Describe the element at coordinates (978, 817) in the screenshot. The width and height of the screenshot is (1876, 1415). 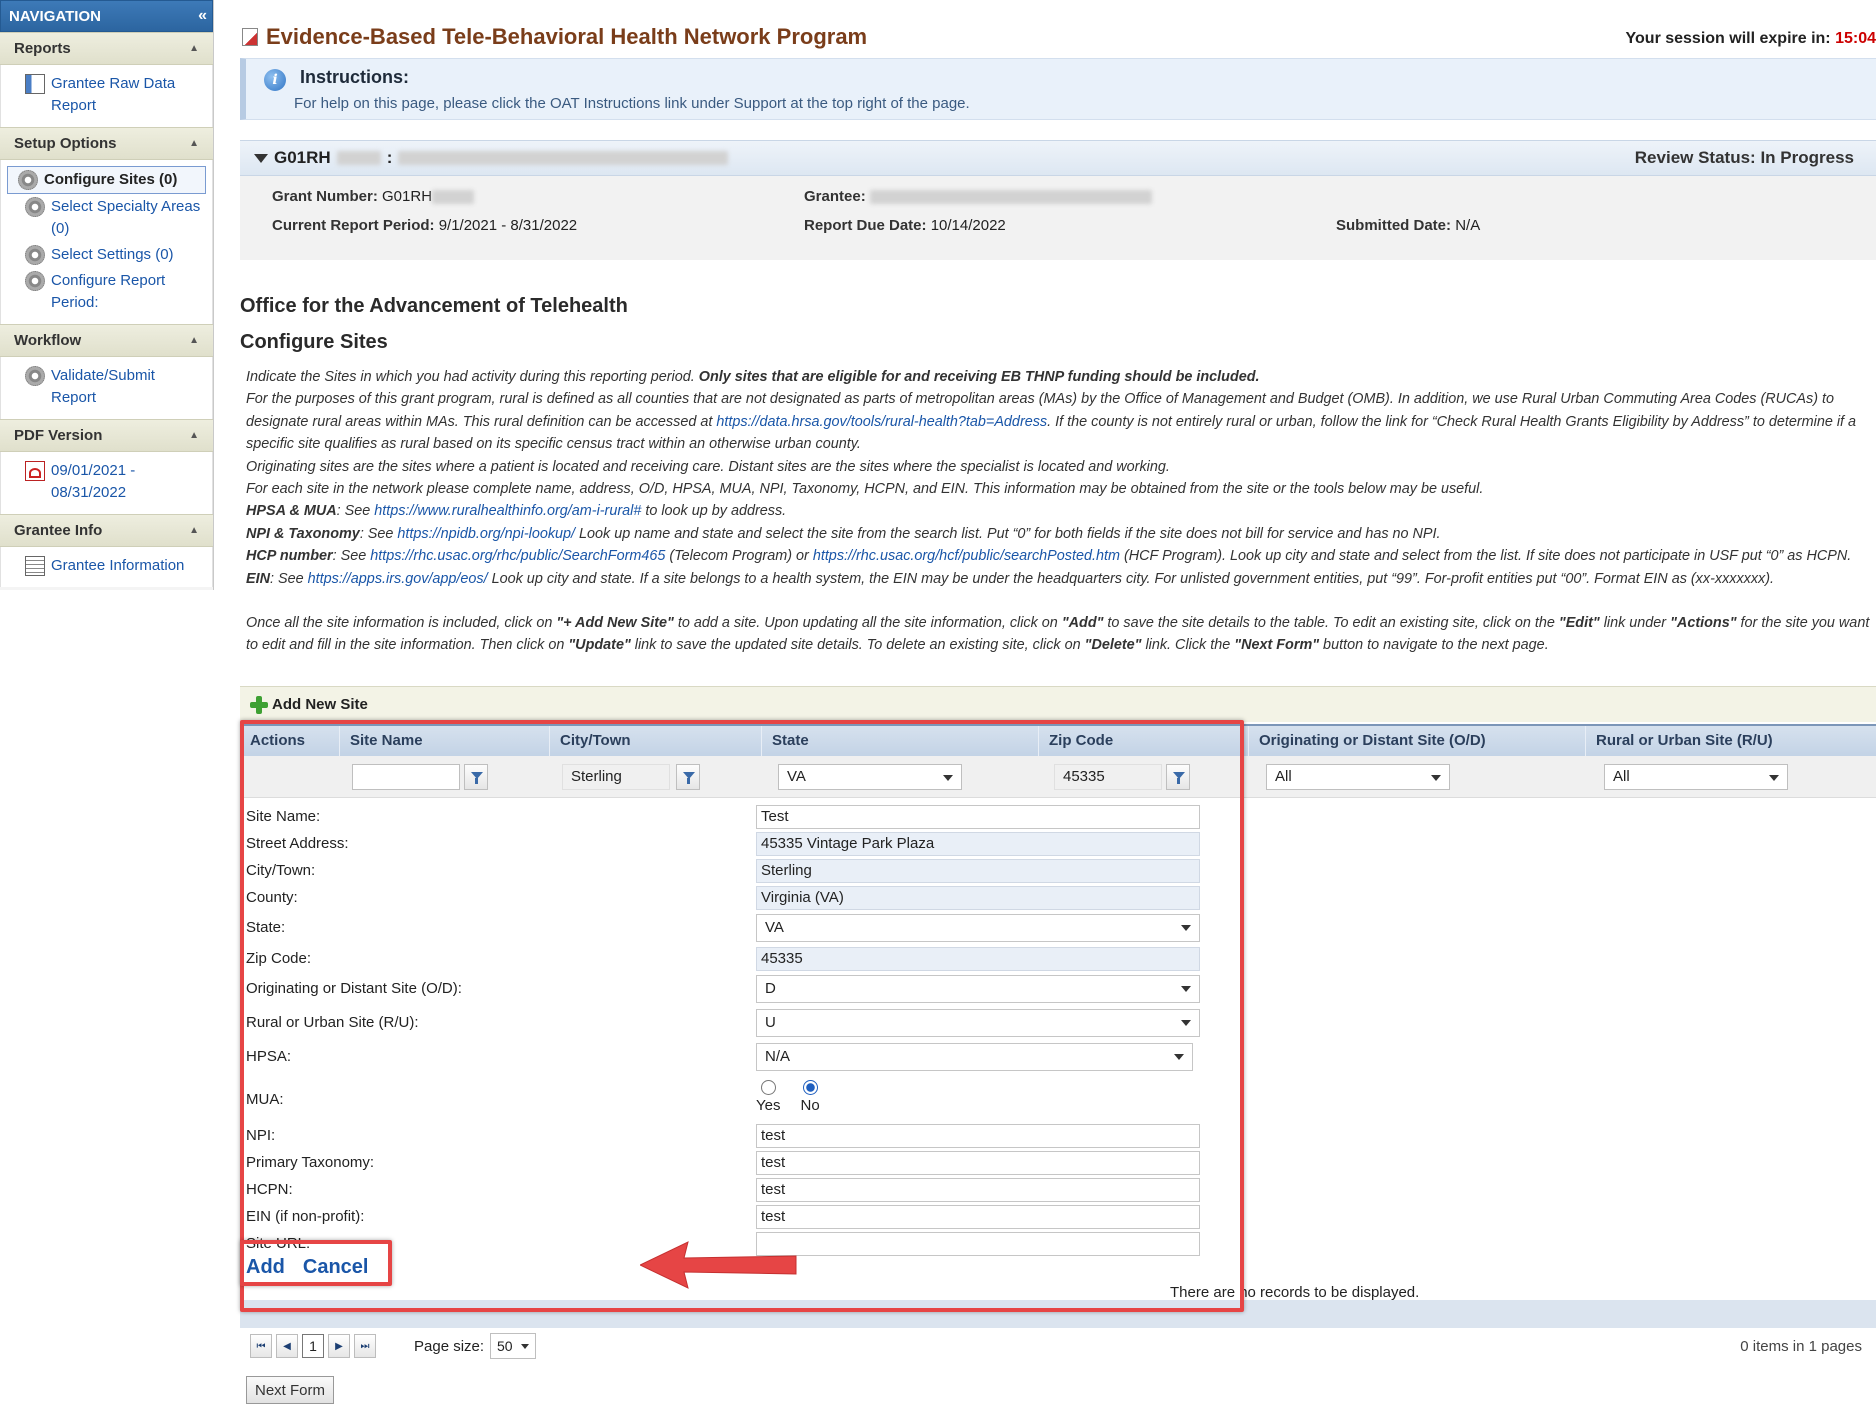
I see `site-name-input: Test` at that location.